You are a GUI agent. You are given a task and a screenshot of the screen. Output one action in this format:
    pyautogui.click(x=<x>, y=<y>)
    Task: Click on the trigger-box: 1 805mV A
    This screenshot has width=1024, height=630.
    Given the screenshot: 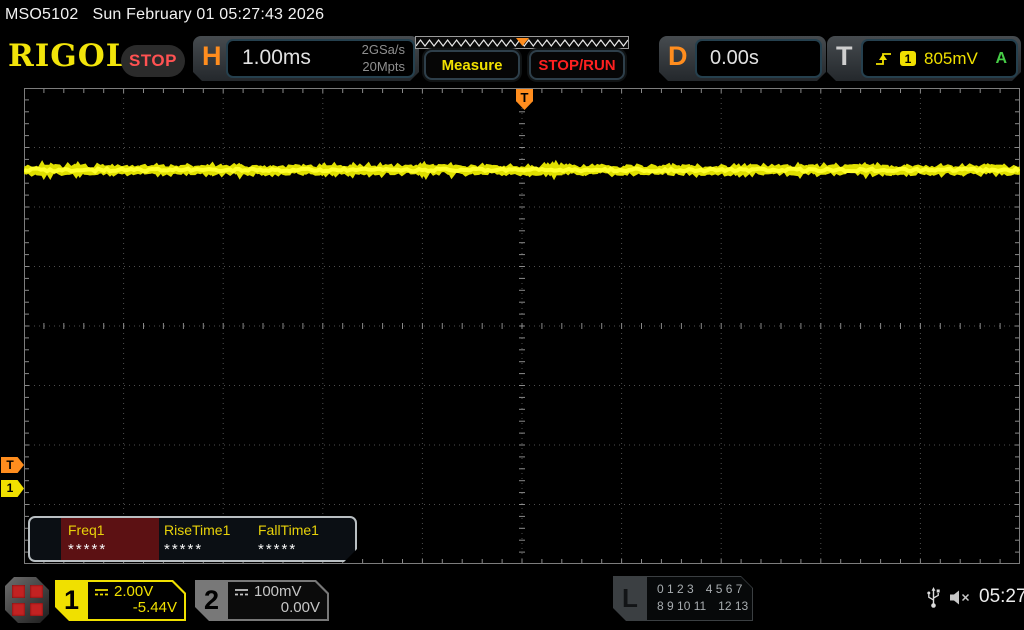 What is the action you would take?
    pyautogui.click(x=939, y=58)
    